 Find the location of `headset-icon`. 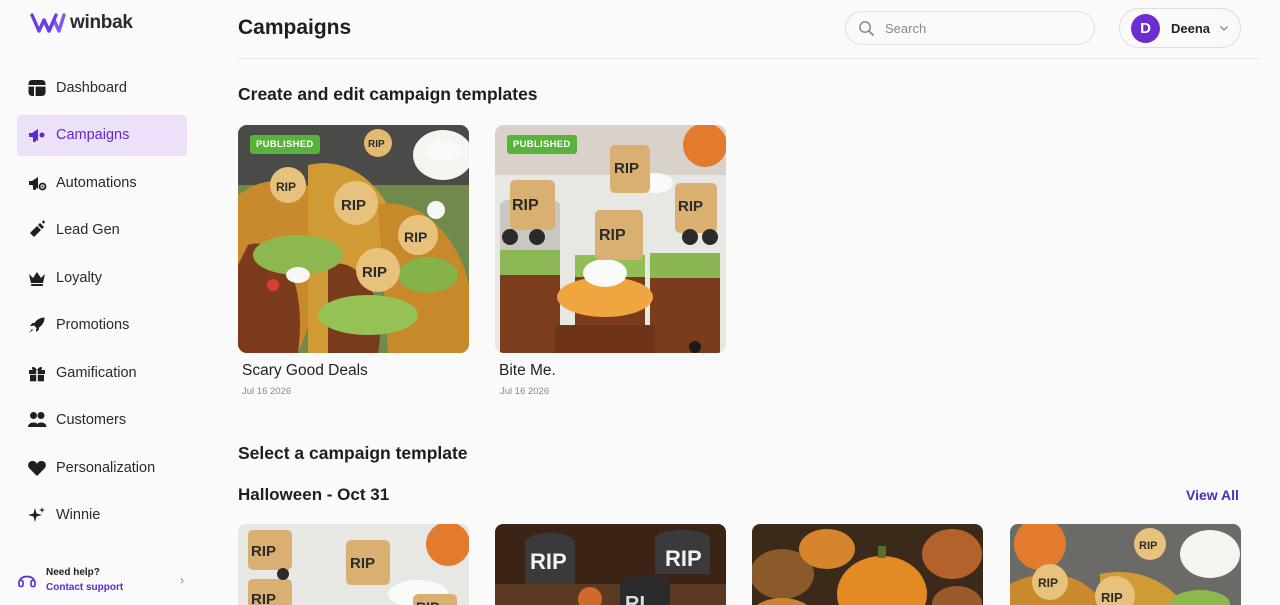

headset-icon is located at coordinates (27, 581).